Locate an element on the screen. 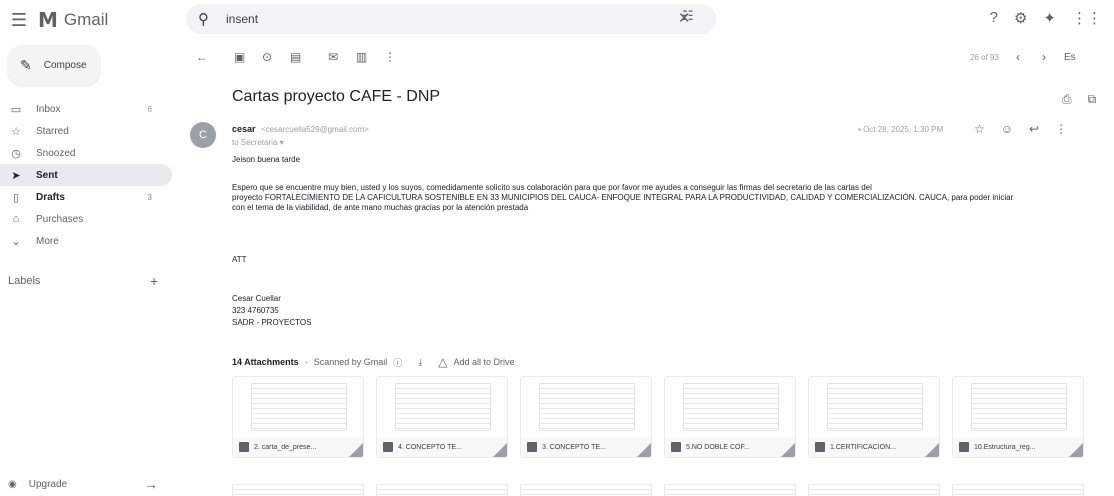 The width and height of the screenshot is (1114, 496). download-all-icon: ⤓ is located at coordinates (420, 362).